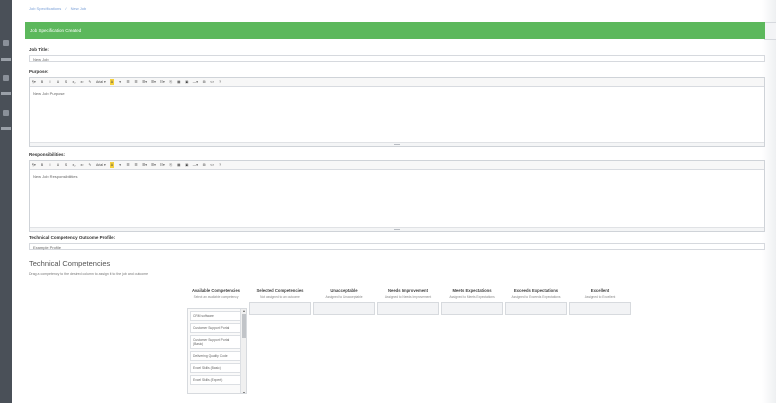  What do you see at coordinates (215, 368) in the screenshot?
I see `list-item: Excel Skills (Basic)` at bounding box center [215, 368].